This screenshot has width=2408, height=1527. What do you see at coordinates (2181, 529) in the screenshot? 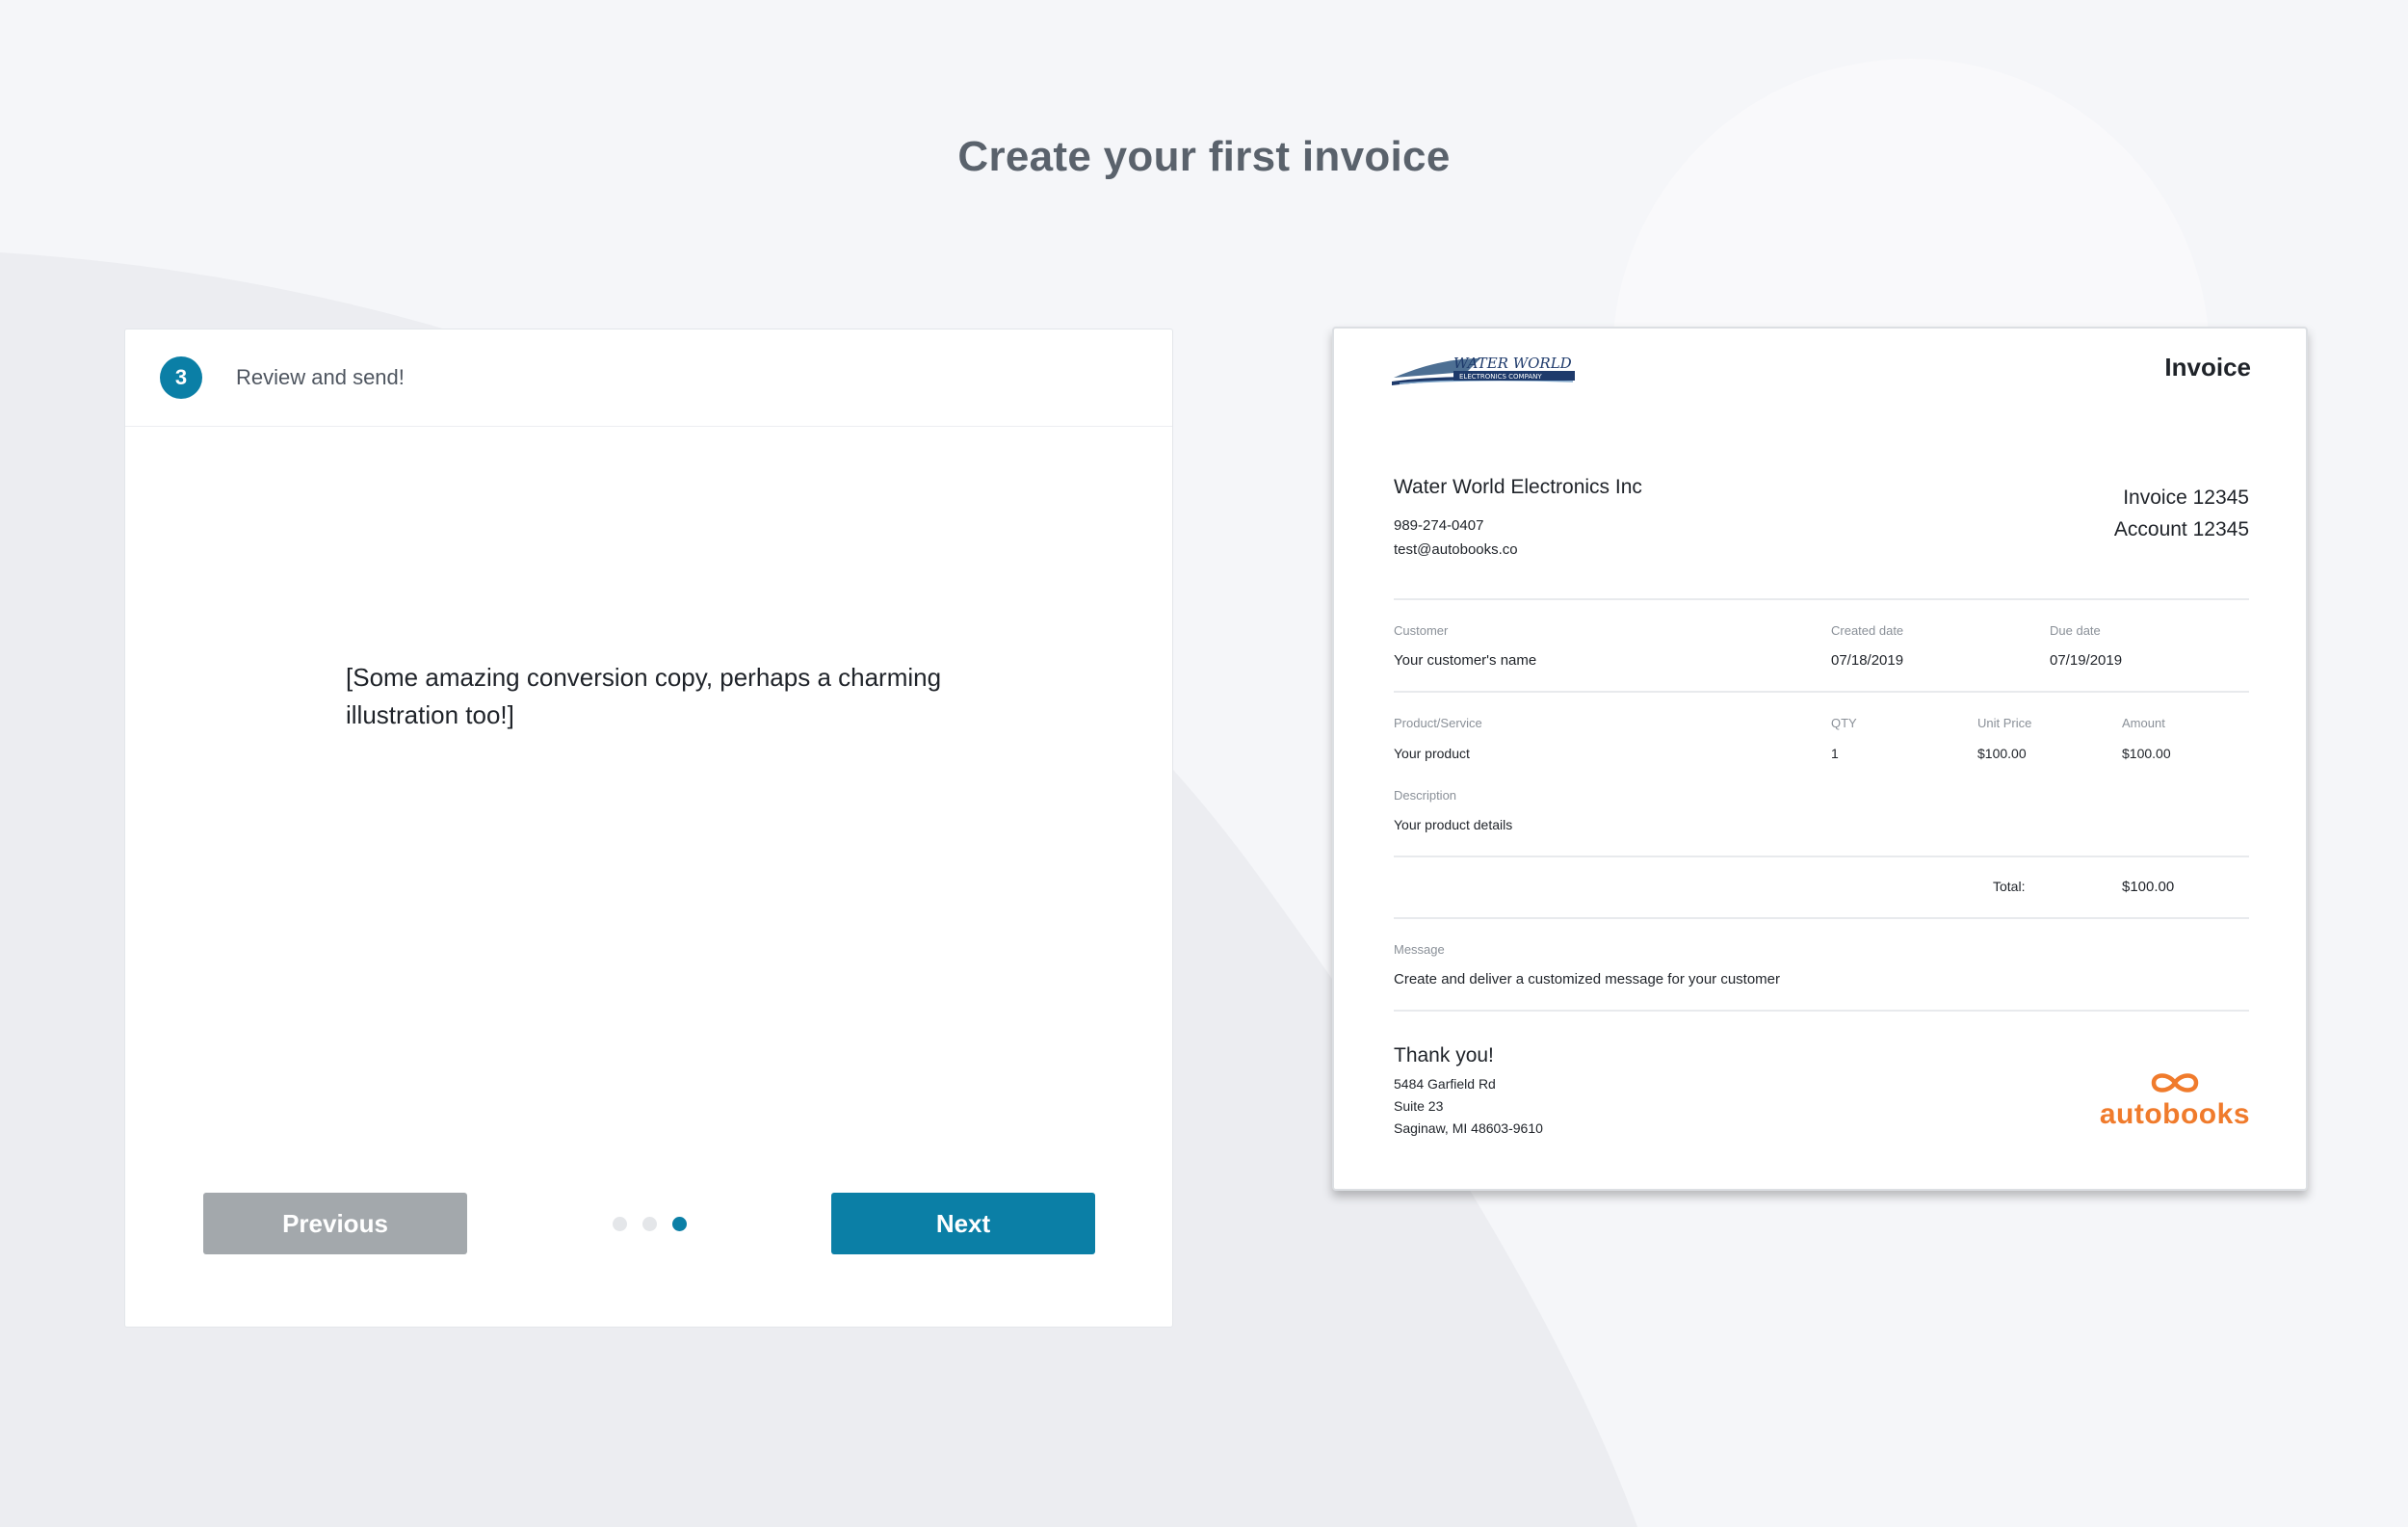
I see `account-number: Account 12345` at bounding box center [2181, 529].